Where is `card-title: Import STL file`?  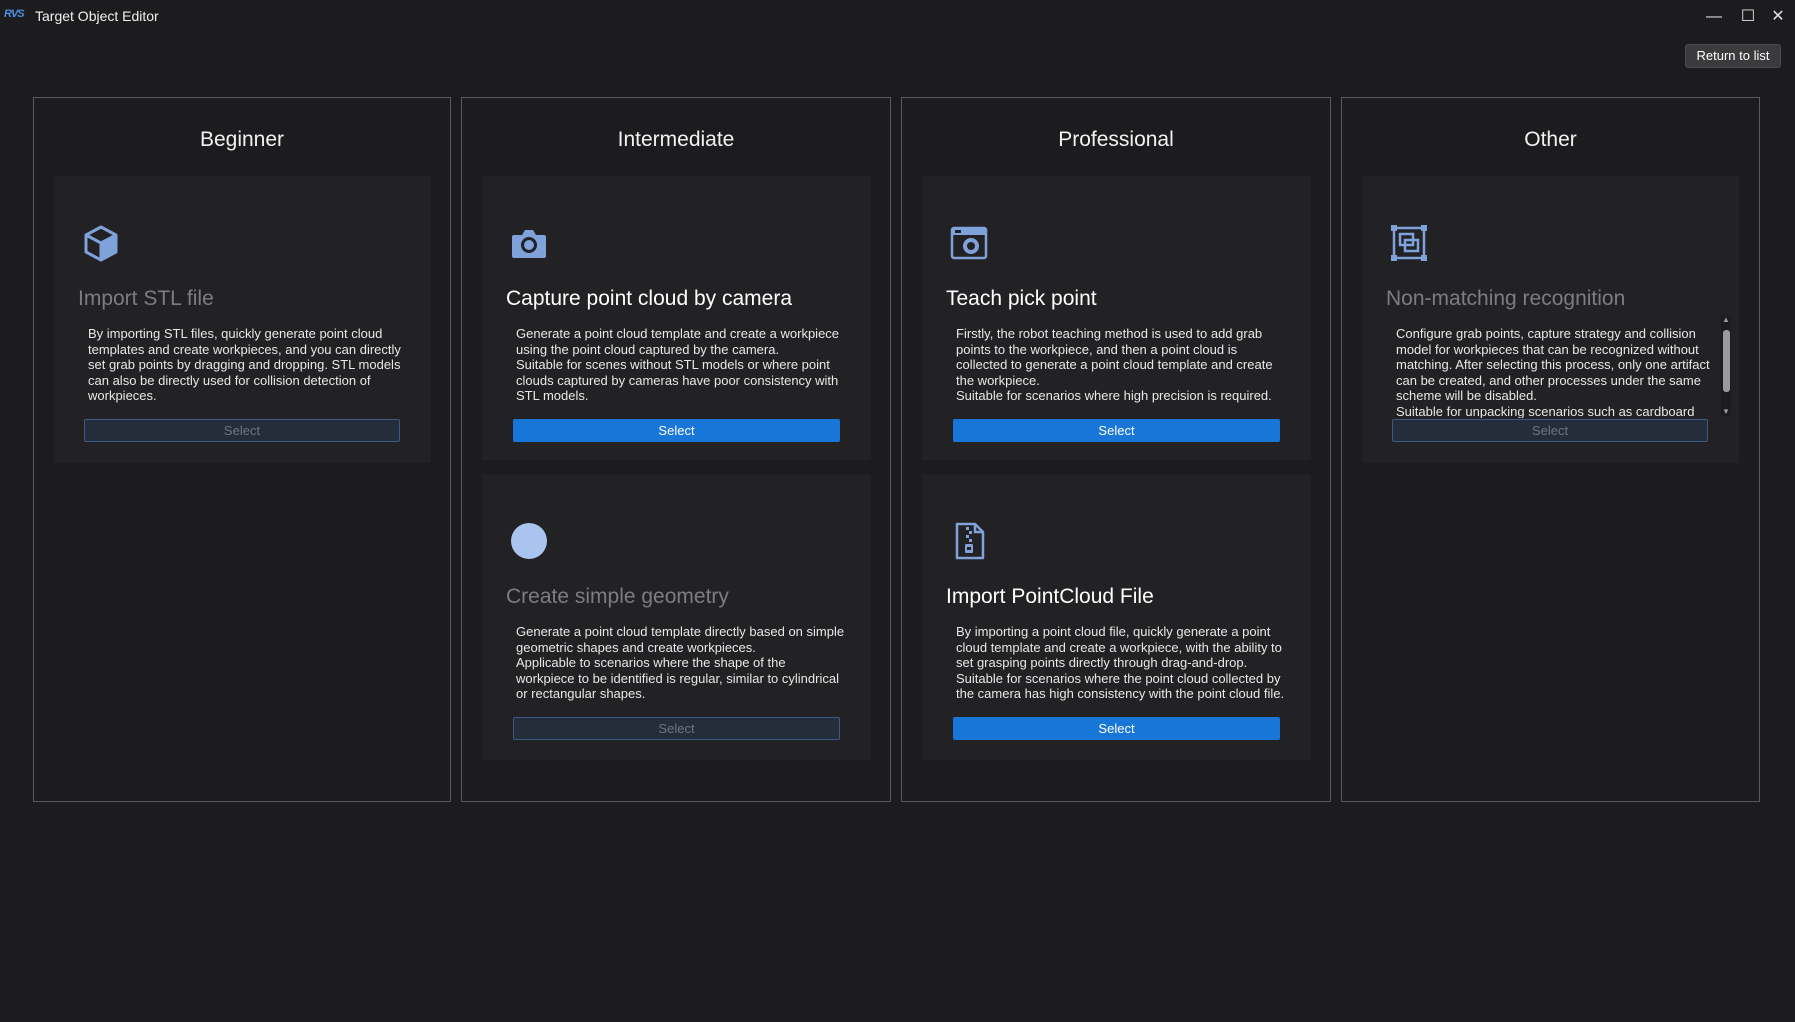
card-title: Import STL file is located at coordinates (146, 298).